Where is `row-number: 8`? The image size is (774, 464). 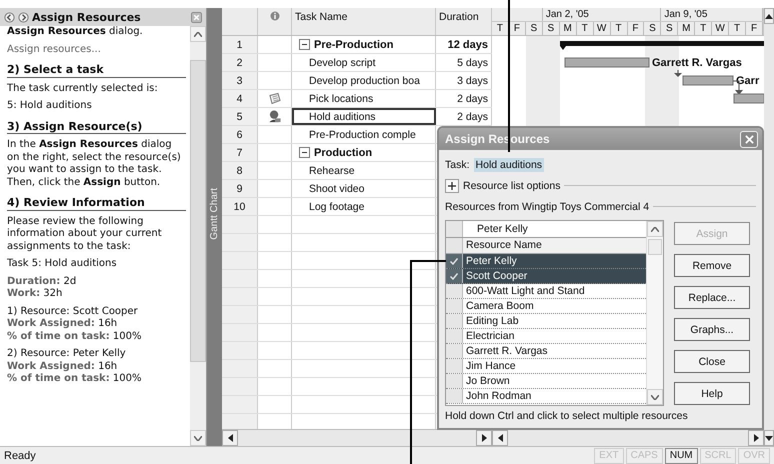
row-number: 8 is located at coordinates (239, 170).